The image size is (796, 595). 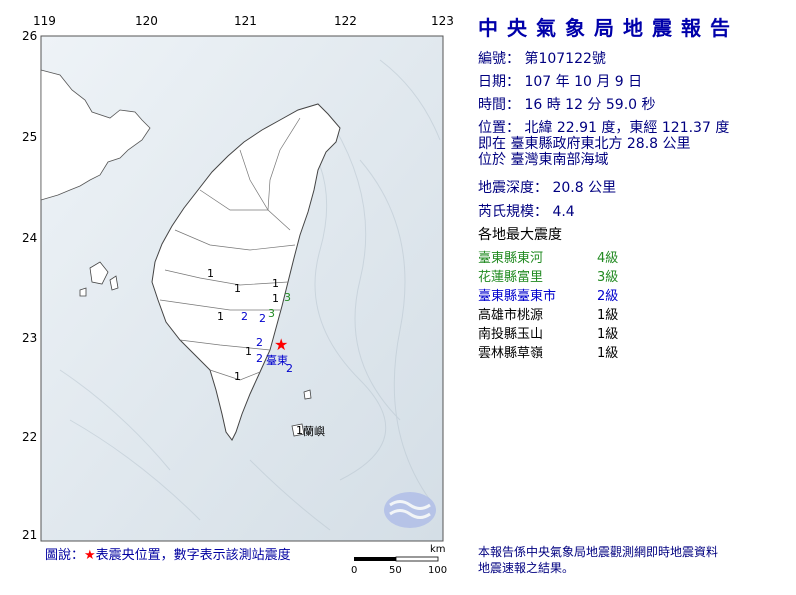 I want to click on lat-tick-21: 21, so click(x=30, y=535).